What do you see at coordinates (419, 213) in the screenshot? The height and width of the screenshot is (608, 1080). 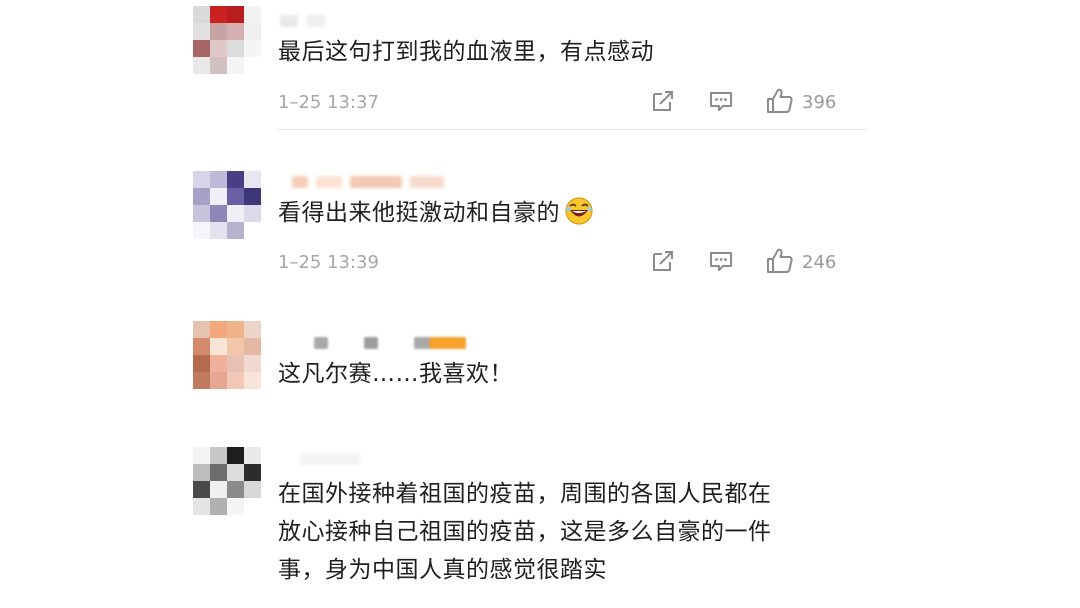 I see `comment-text-content: 看得出来他挺激动和自豪的` at bounding box center [419, 213].